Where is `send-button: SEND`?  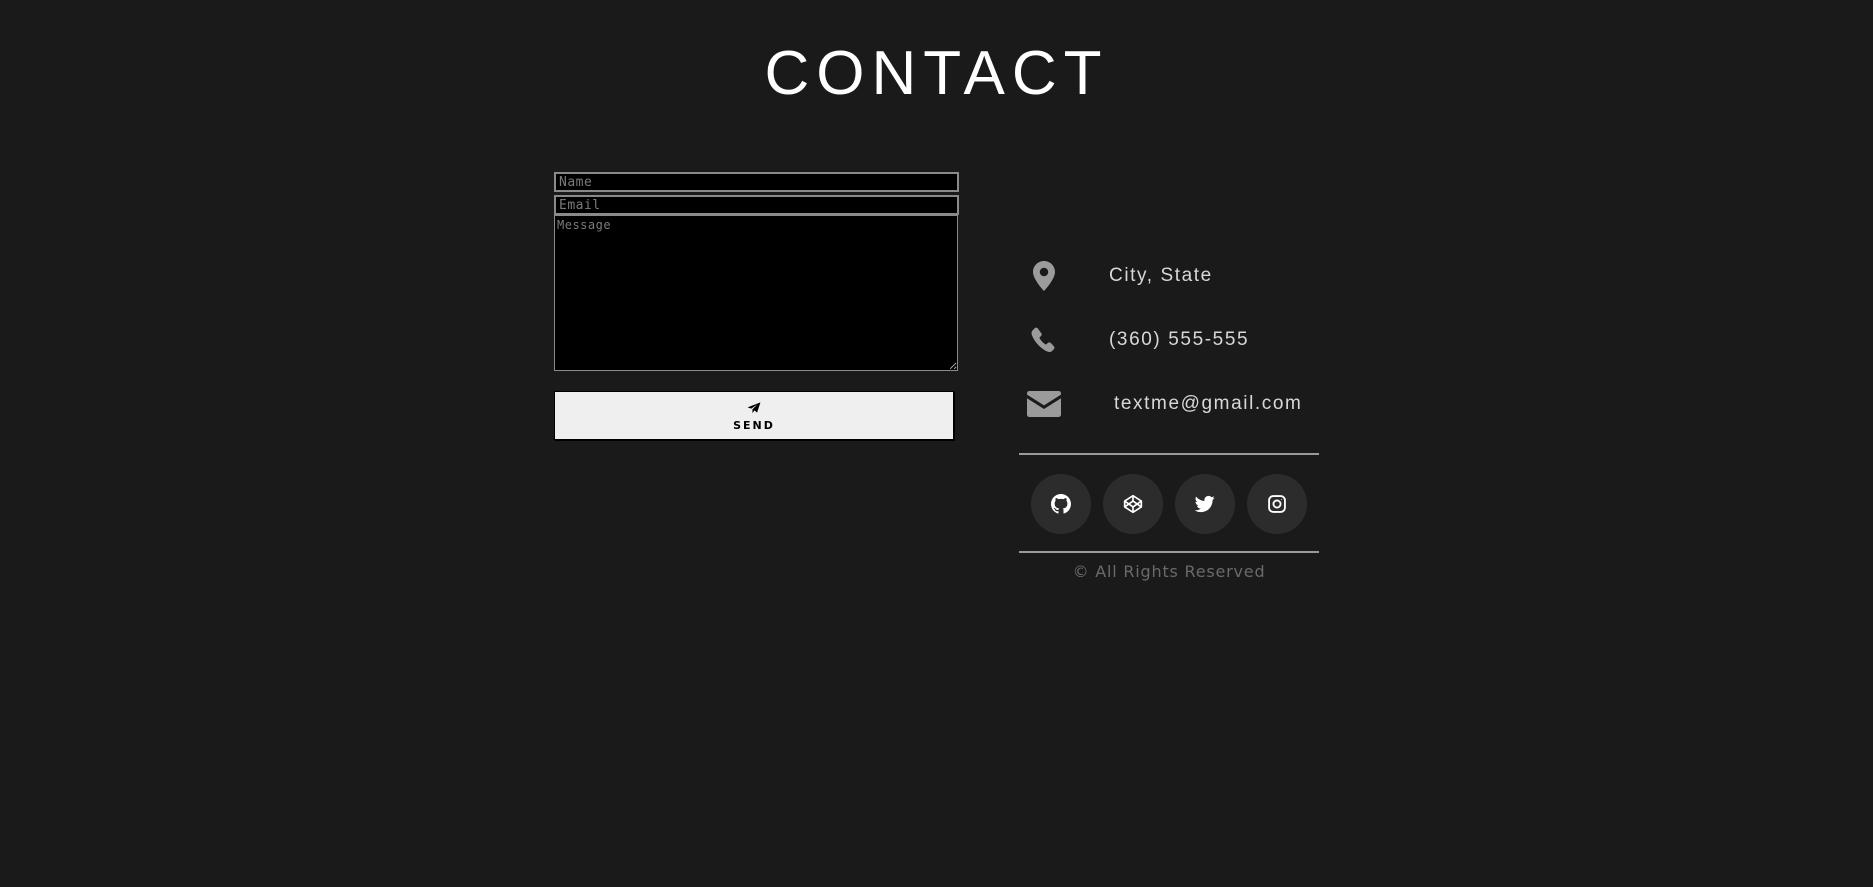
send-button: SEND is located at coordinates (754, 415).